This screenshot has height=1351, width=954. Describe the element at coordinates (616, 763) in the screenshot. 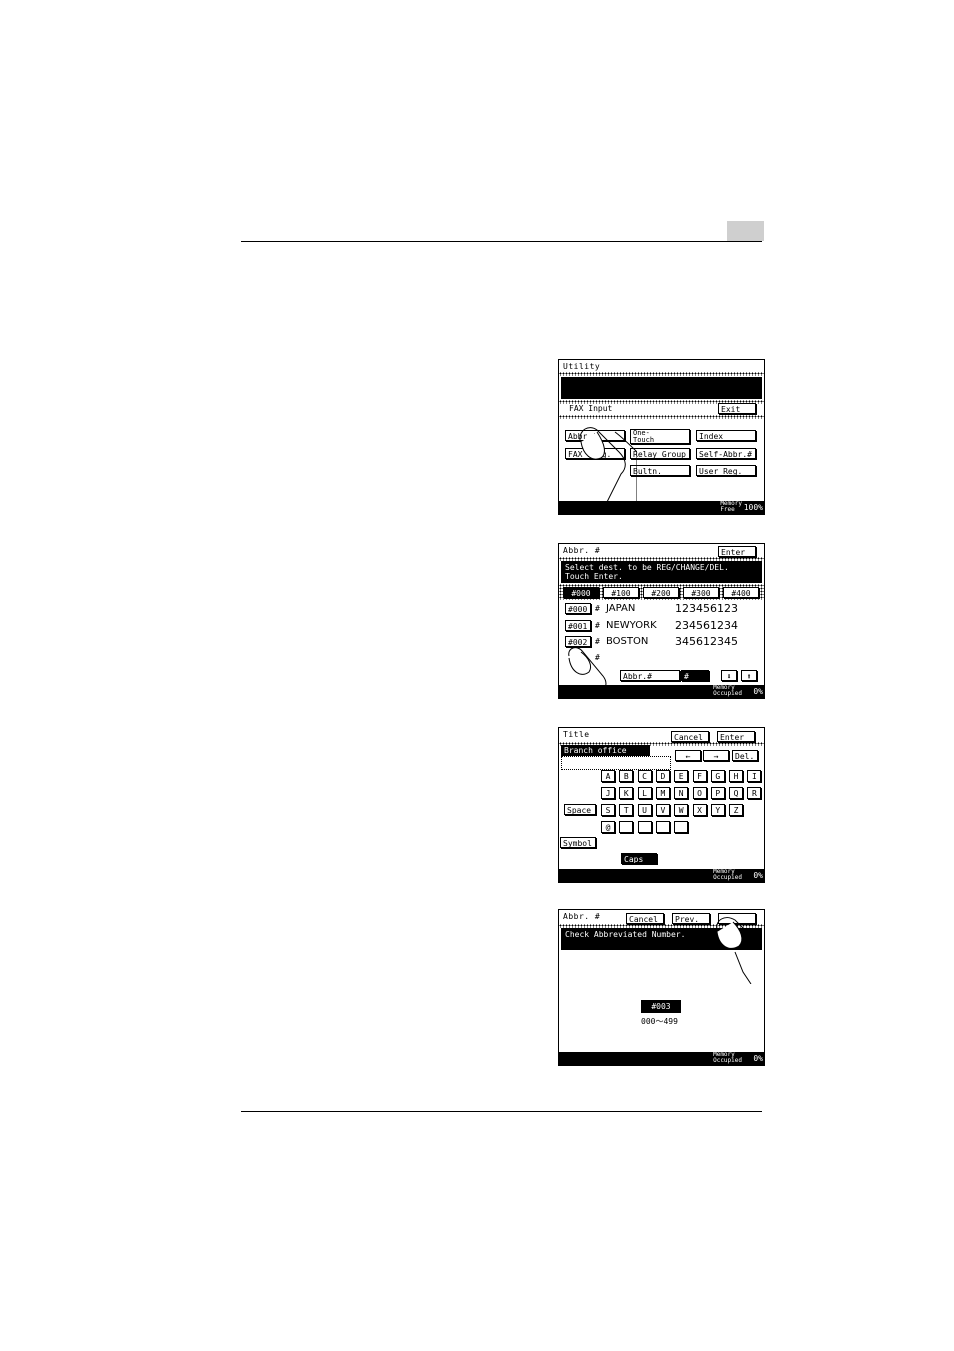

I see `input-dotted-frame` at that location.